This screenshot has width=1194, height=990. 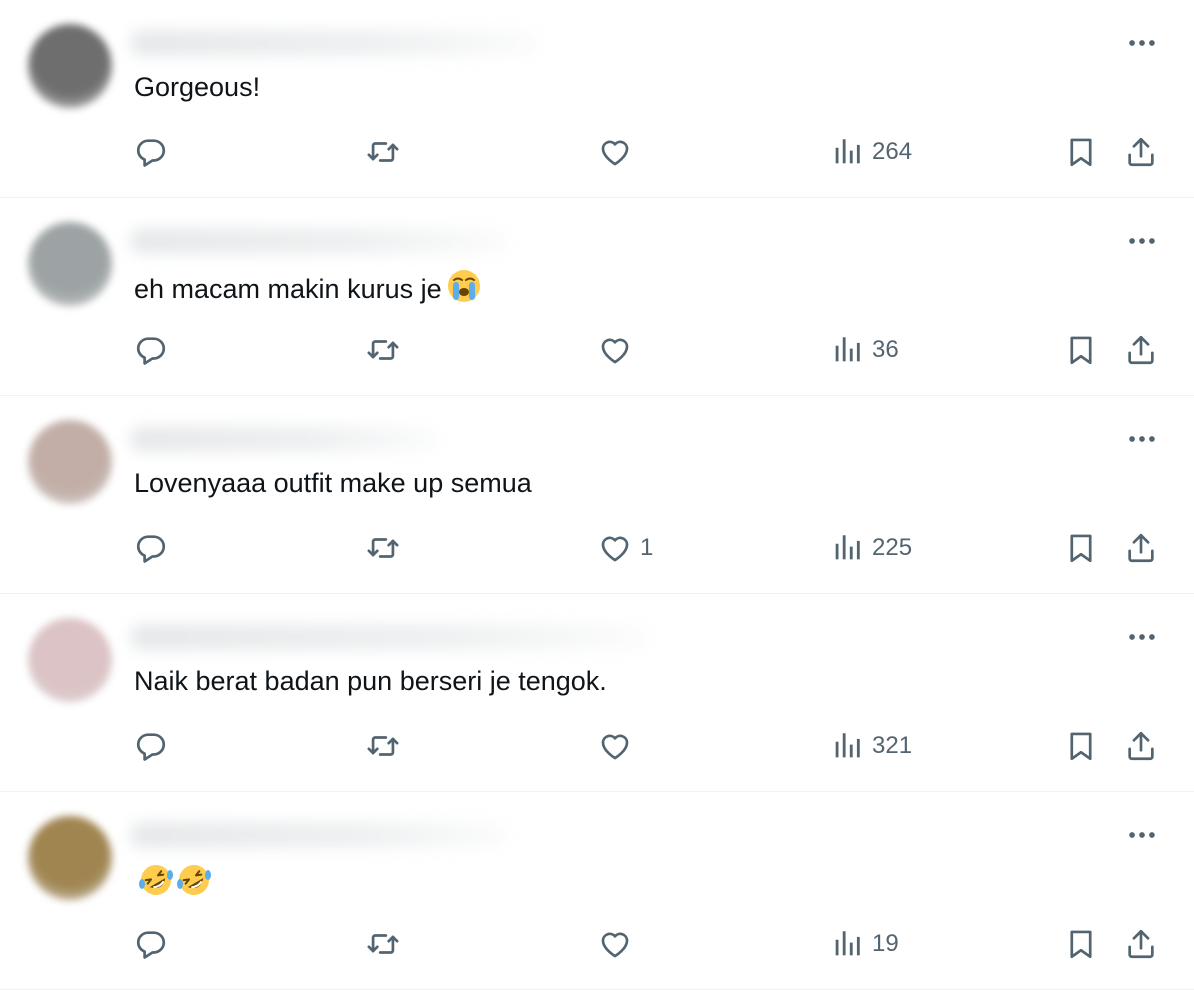 I want to click on reply-text: eh macam makin kurus je, so click(x=308, y=287).